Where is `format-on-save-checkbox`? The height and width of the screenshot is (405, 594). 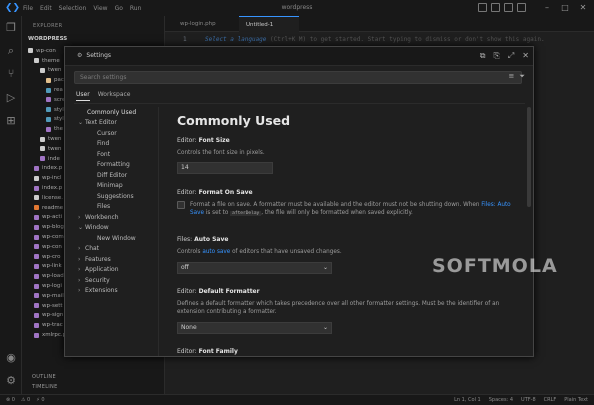 format-on-save-checkbox is located at coordinates (181, 205).